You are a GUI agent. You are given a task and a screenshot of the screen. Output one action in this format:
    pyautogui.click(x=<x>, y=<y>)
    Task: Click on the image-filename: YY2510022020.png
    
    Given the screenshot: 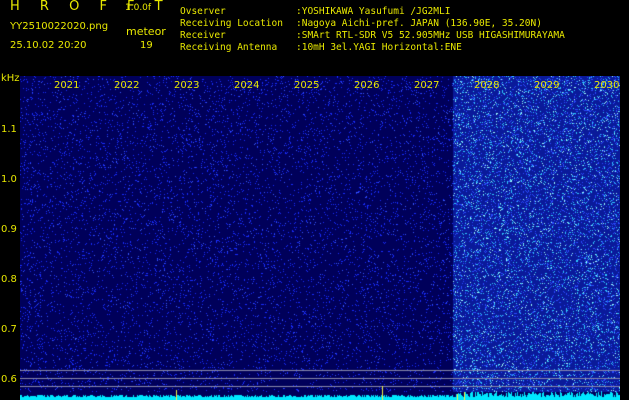 What is the action you would take?
    pyautogui.click(x=59, y=26)
    